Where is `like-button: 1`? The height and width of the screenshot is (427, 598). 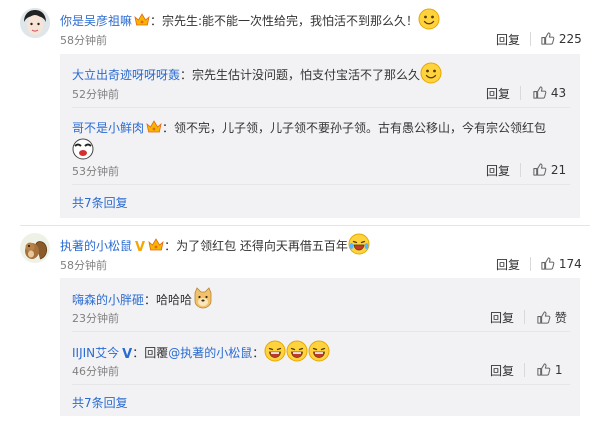
like-button: 1 is located at coordinates (549, 369).